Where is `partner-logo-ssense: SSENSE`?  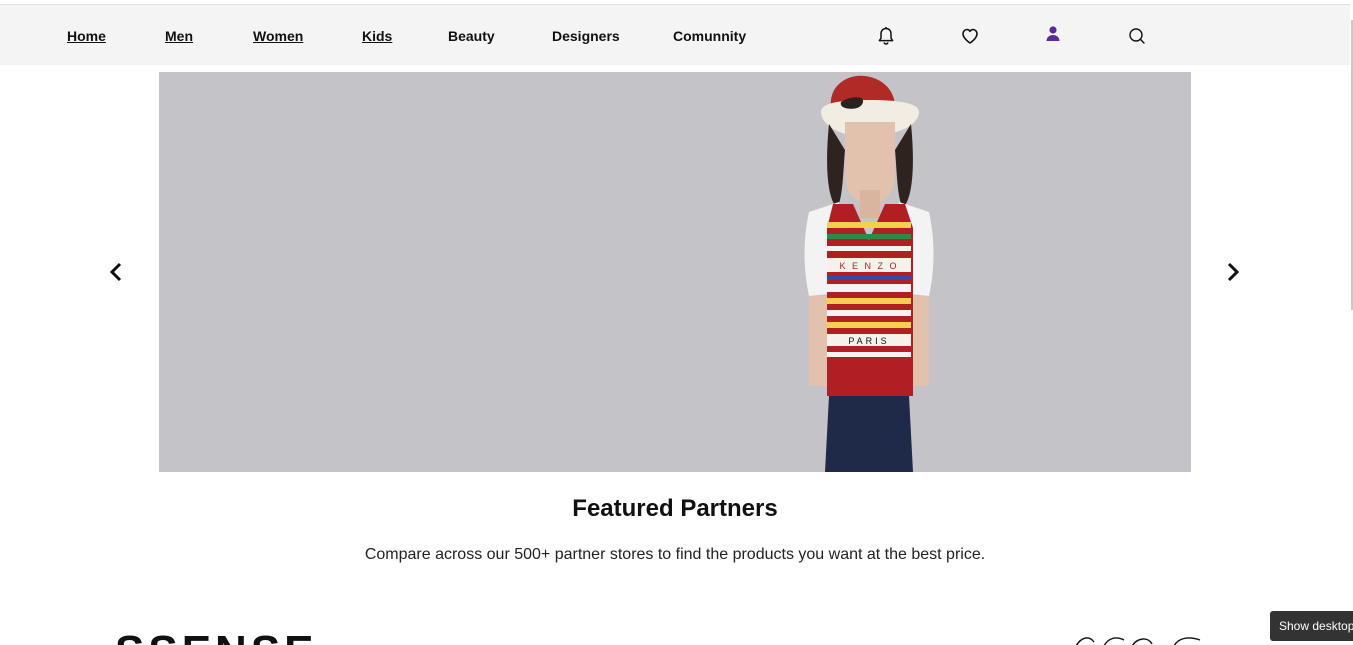
partner-logo-ssense: SSENSE is located at coordinates (216, 637).